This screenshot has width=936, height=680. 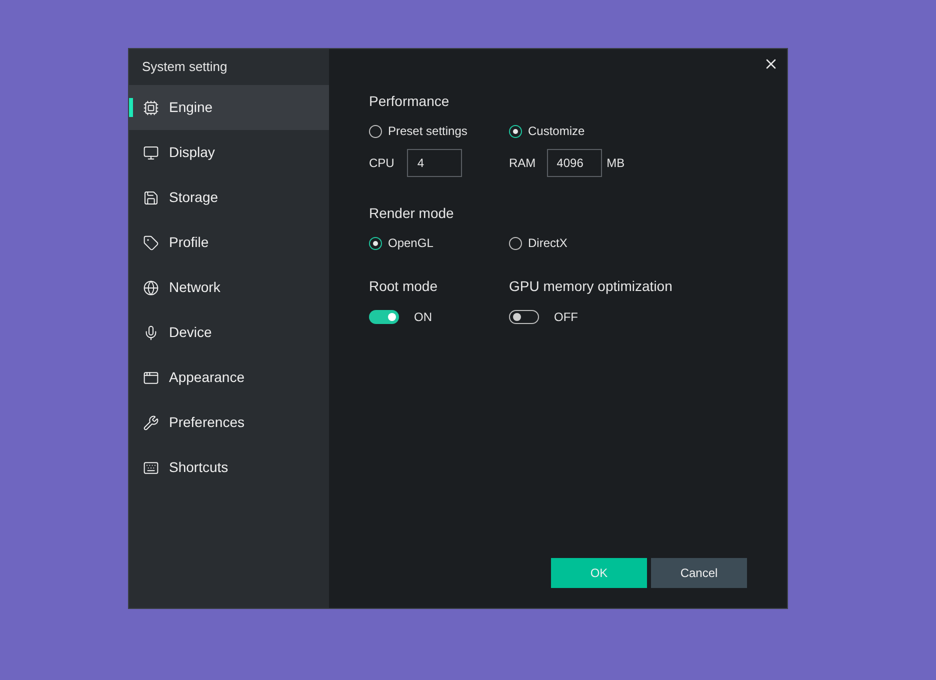 I want to click on radio-option: OpenGL, so click(x=401, y=243).